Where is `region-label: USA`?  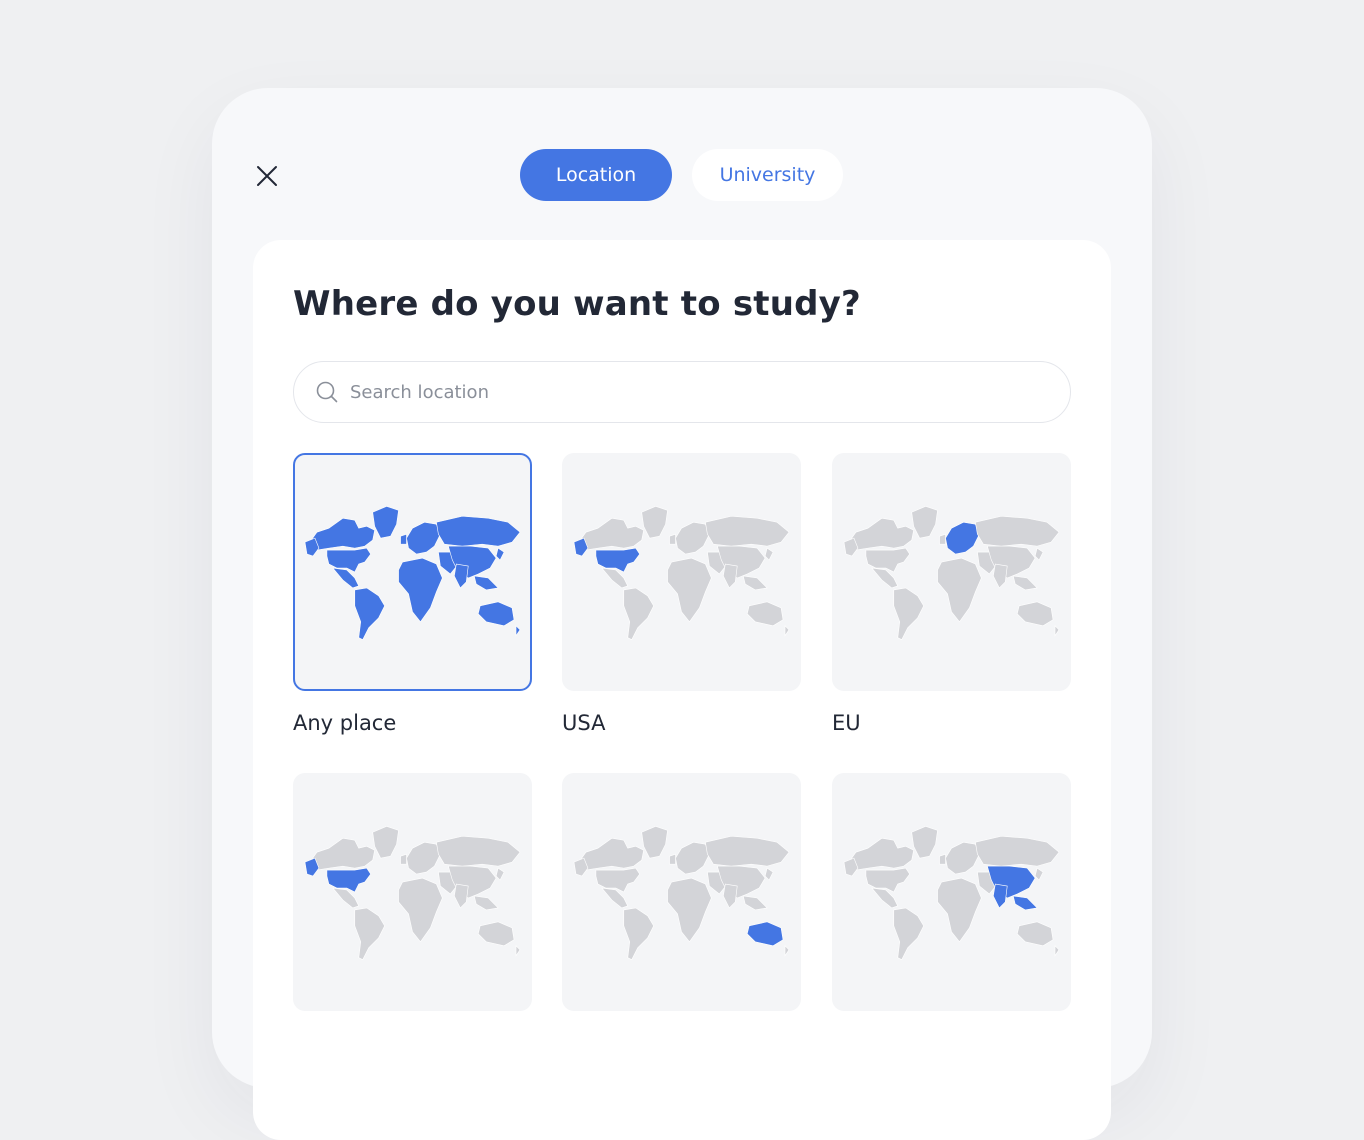 region-label: USA is located at coordinates (584, 723).